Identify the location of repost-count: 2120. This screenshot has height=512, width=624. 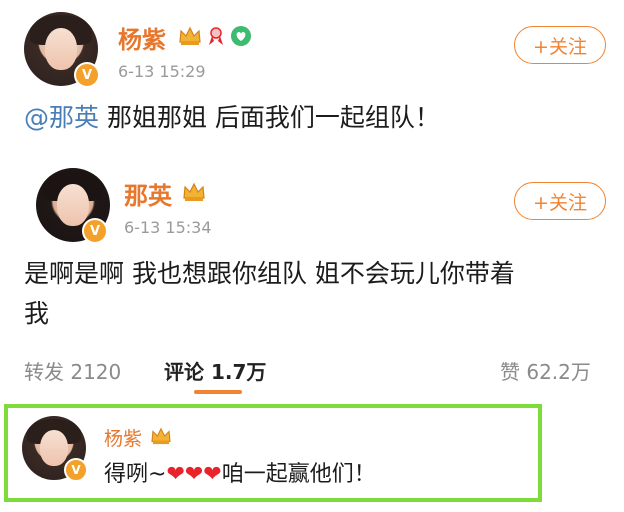
(96, 372).